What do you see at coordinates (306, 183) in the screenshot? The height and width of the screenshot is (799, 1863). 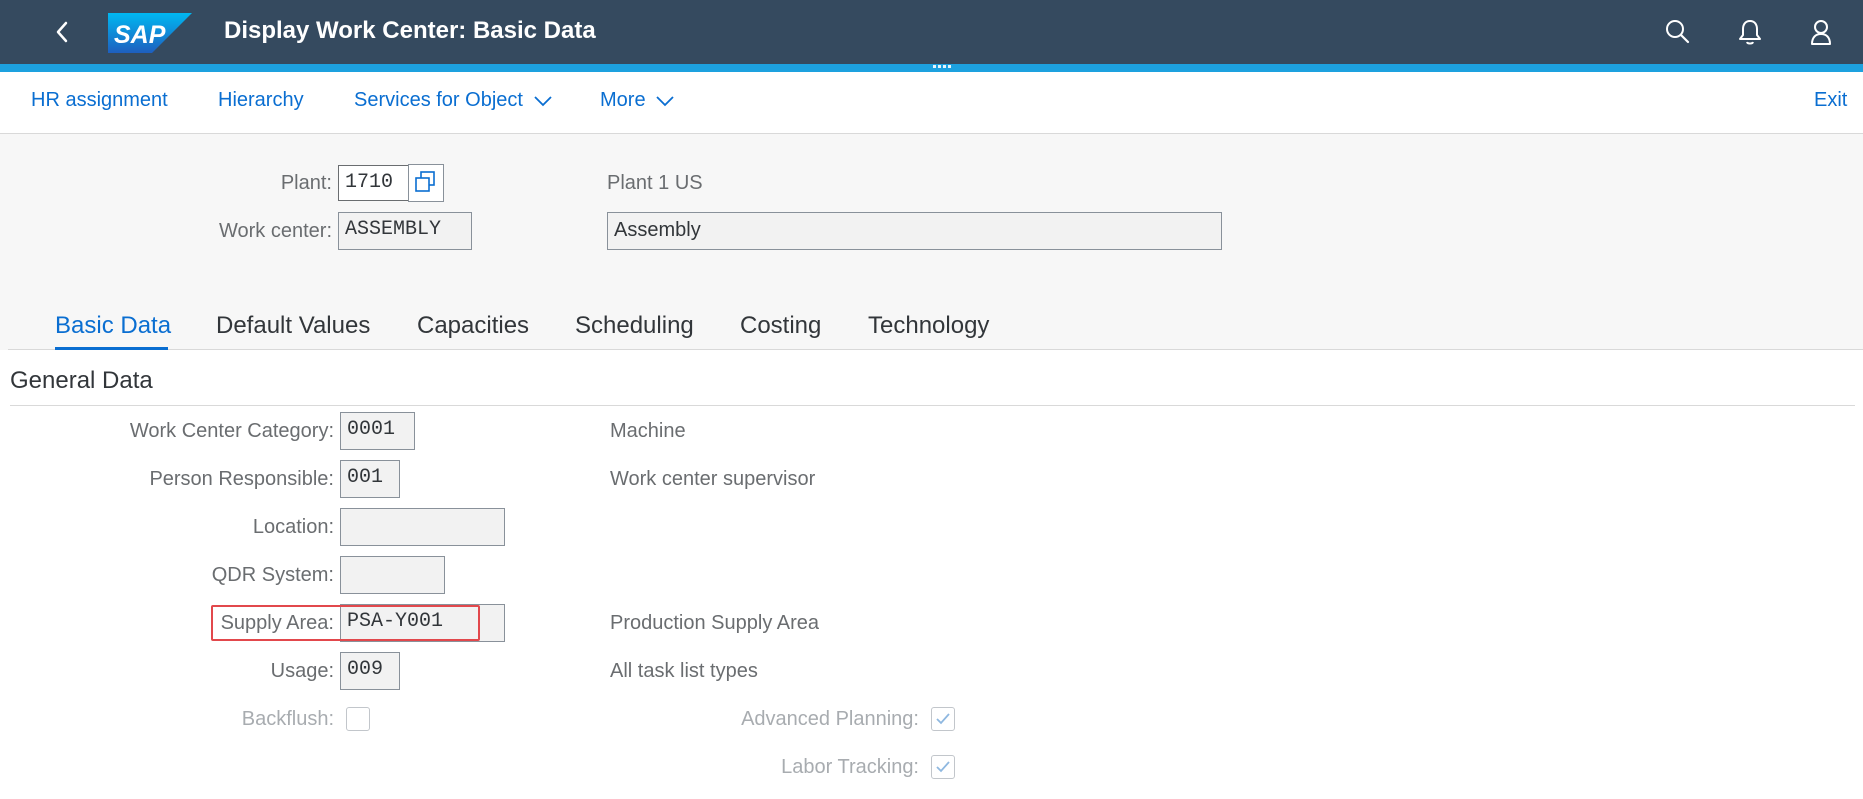 I see `plant-label: Plant:` at bounding box center [306, 183].